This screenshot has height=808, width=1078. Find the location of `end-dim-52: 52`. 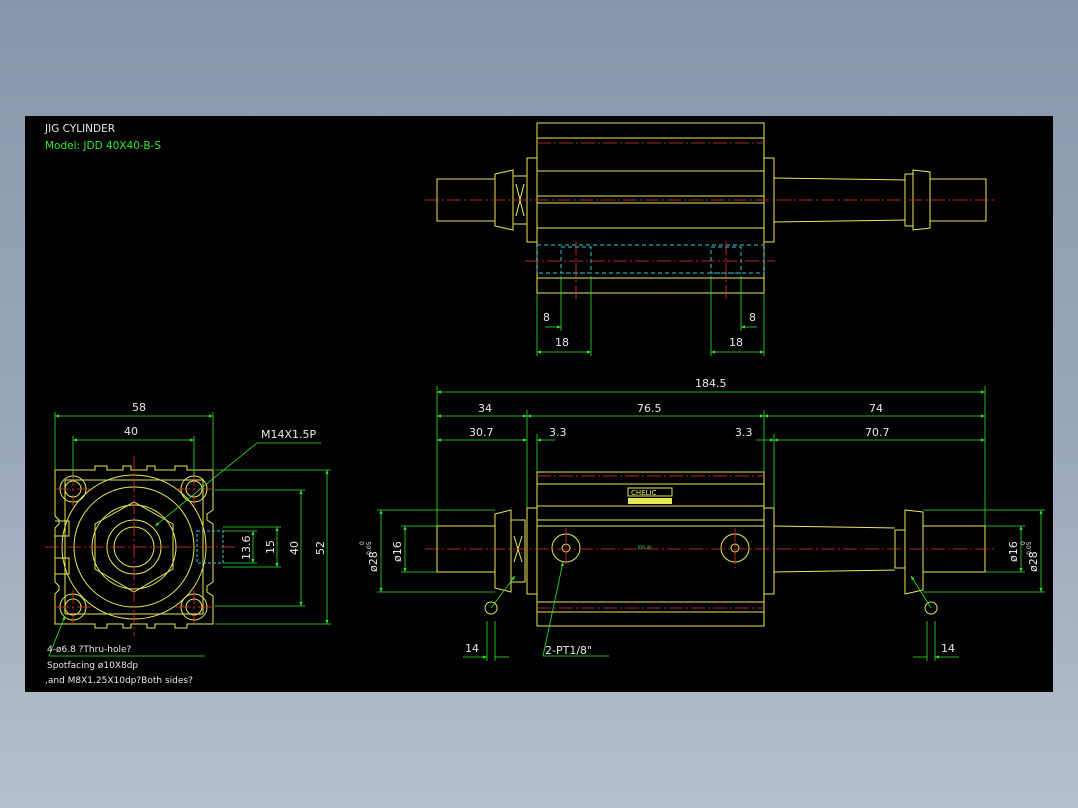

end-dim-52: 52 is located at coordinates (320, 548).